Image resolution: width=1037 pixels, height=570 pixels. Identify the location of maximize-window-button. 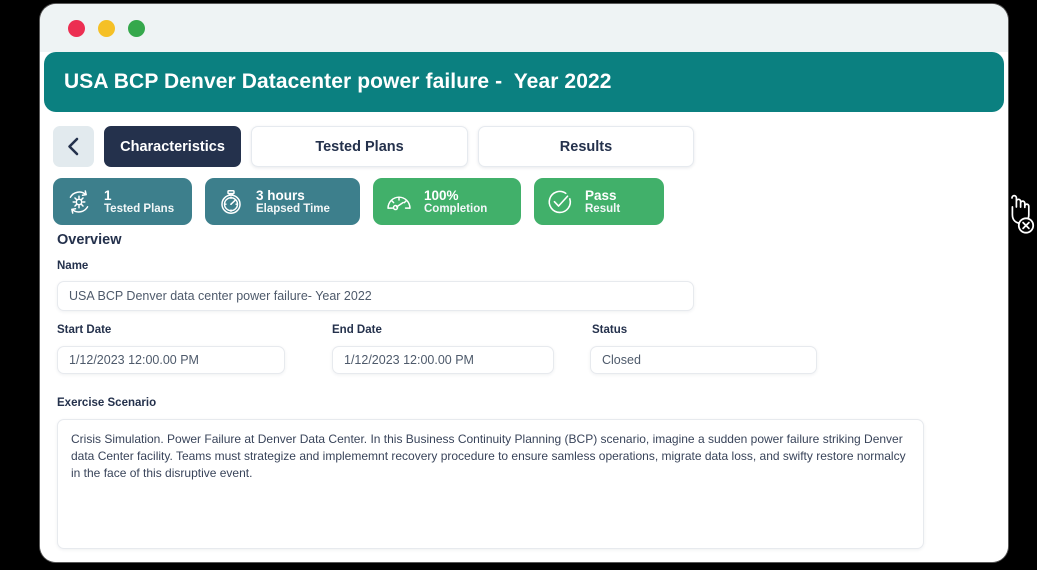
(136, 28).